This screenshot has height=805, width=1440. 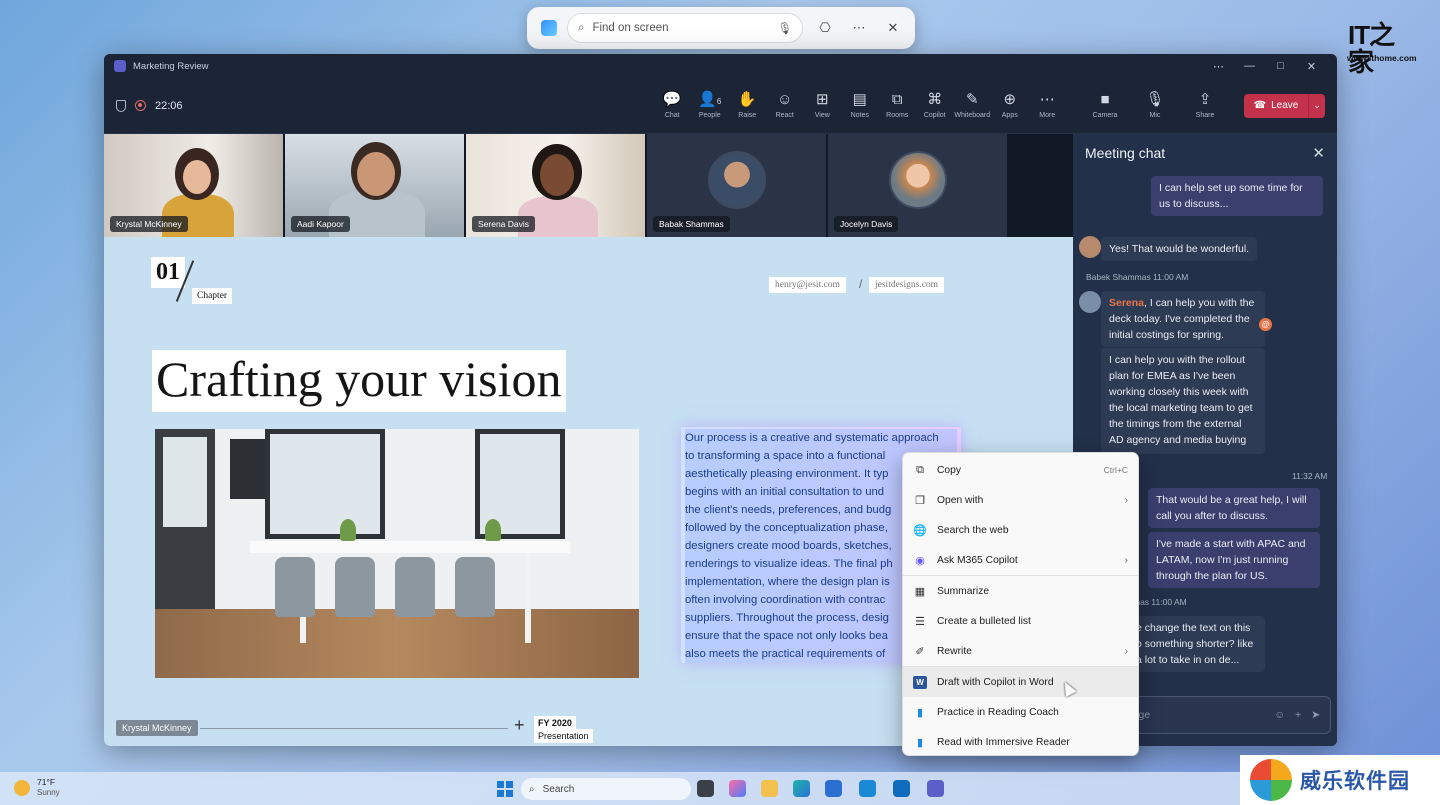 What do you see at coordinates (691, 224) in the screenshot?
I see `participant-name: Babak Shammas` at bounding box center [691, 224].